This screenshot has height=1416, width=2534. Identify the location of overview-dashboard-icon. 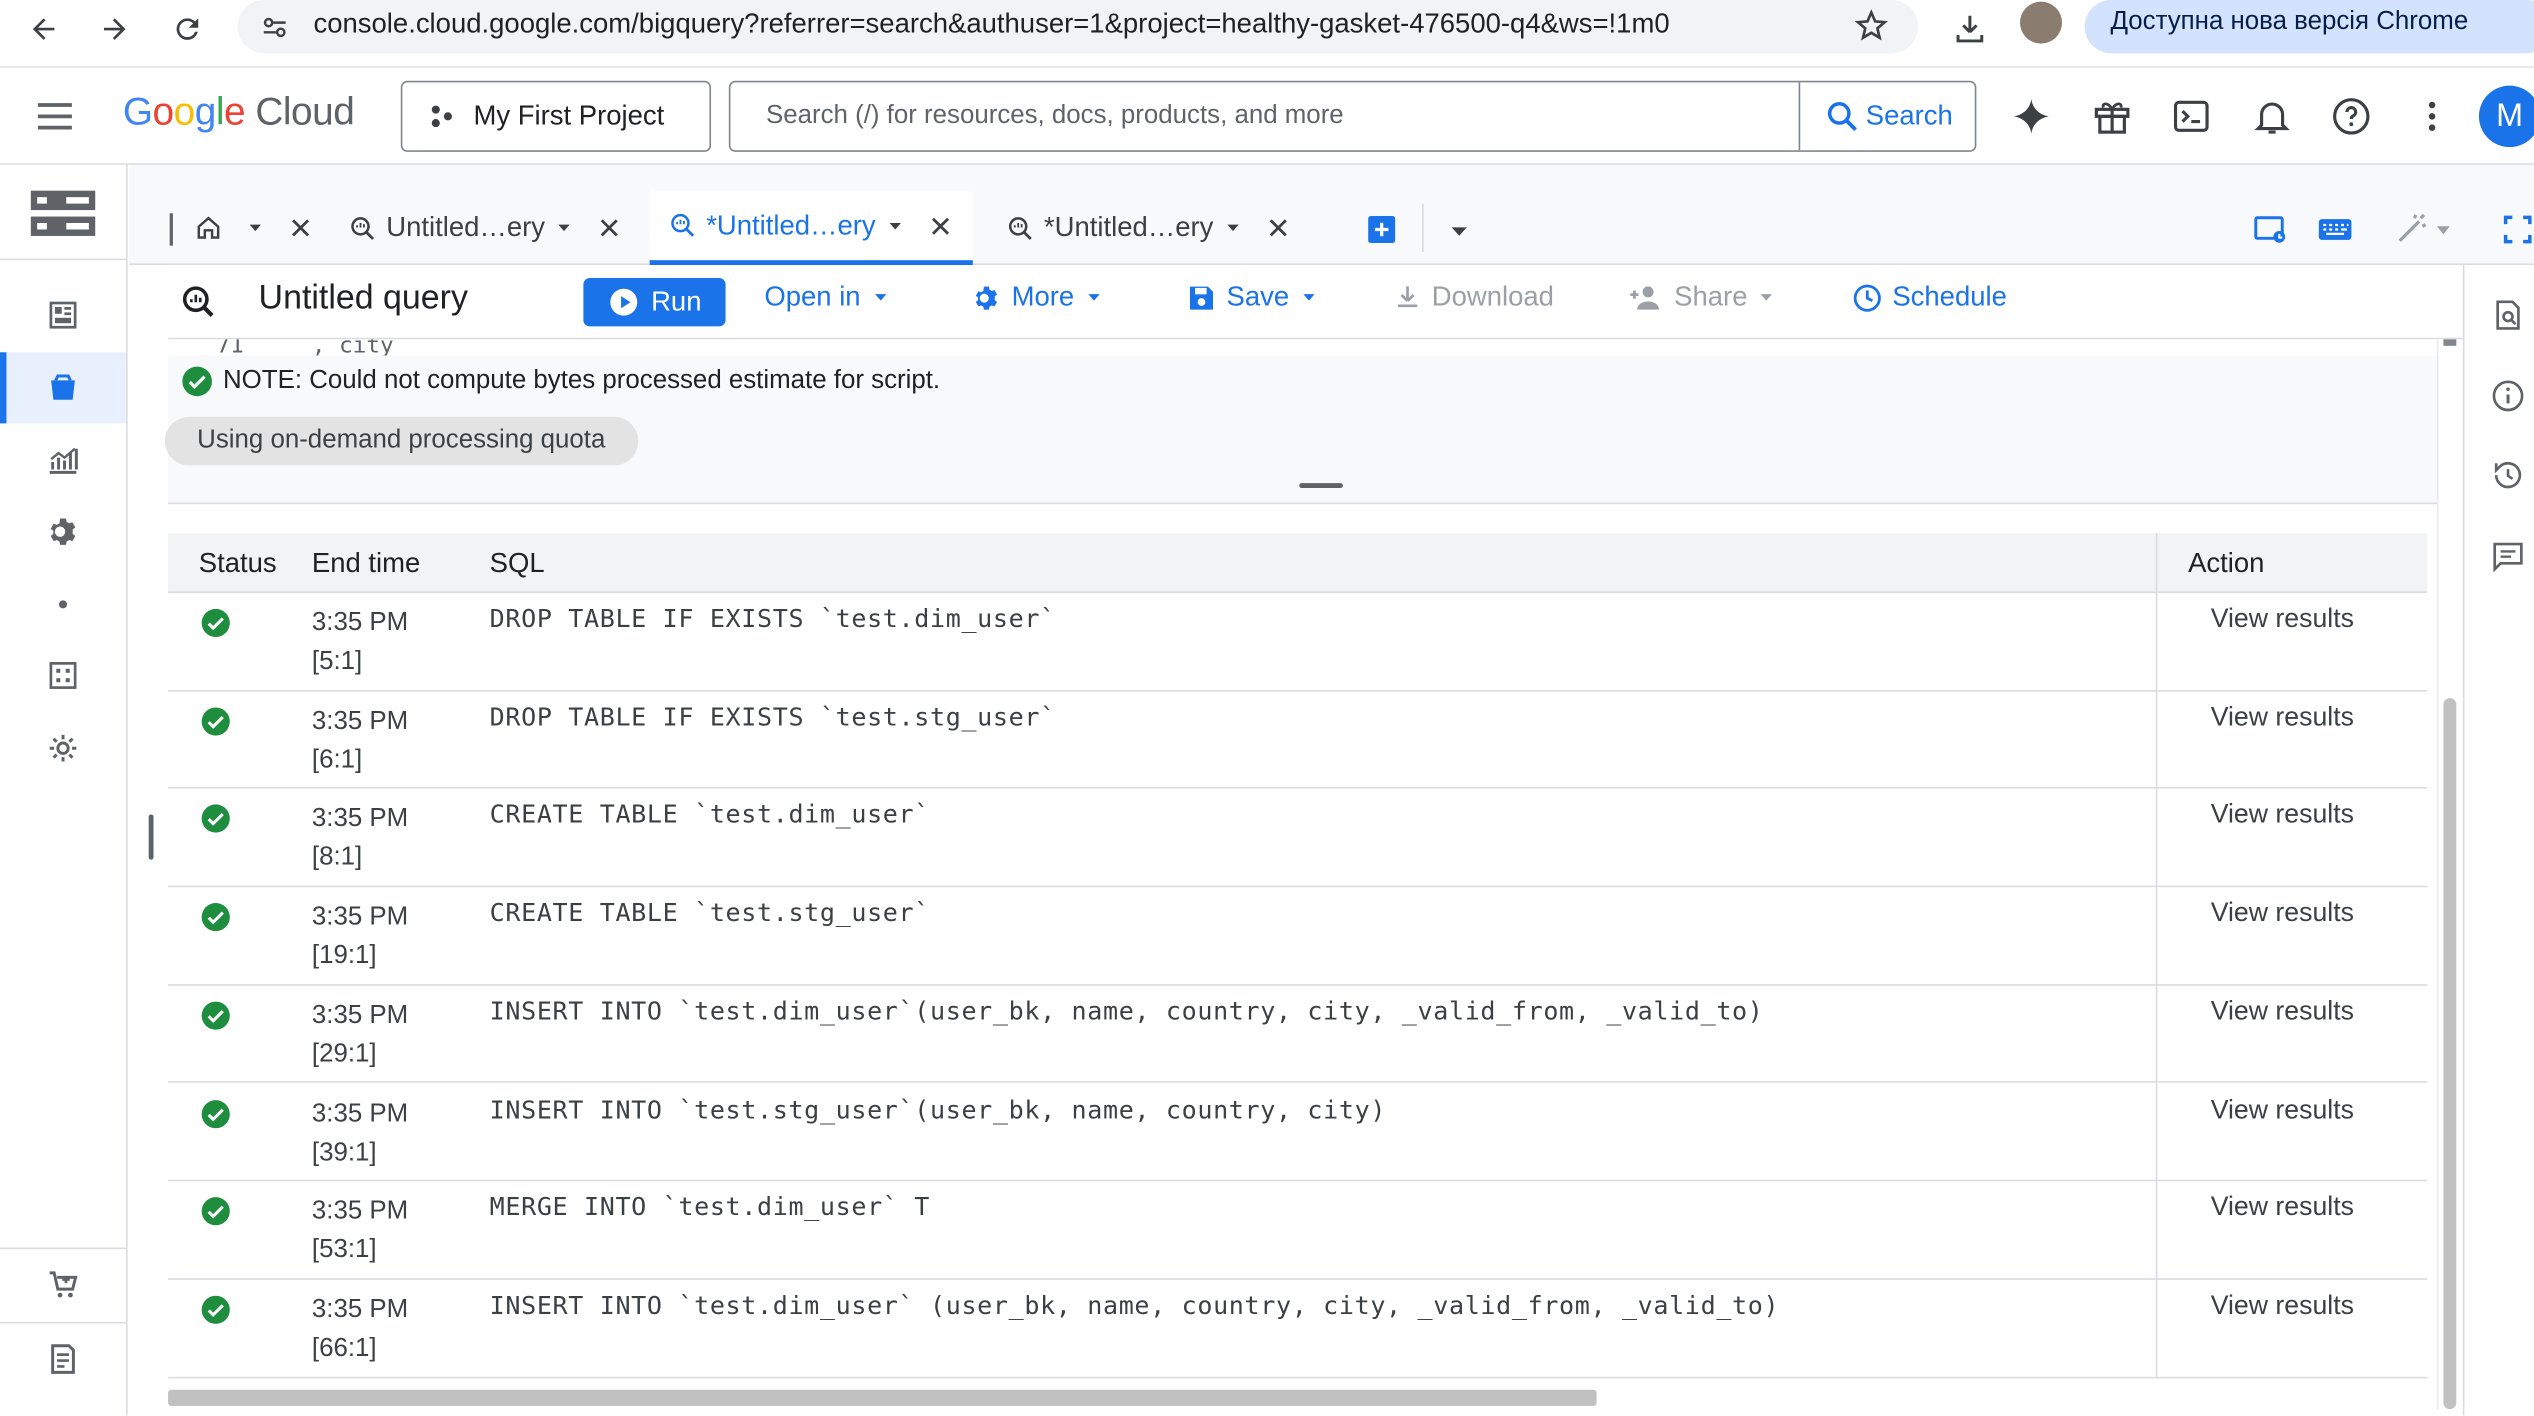
(63, 315).